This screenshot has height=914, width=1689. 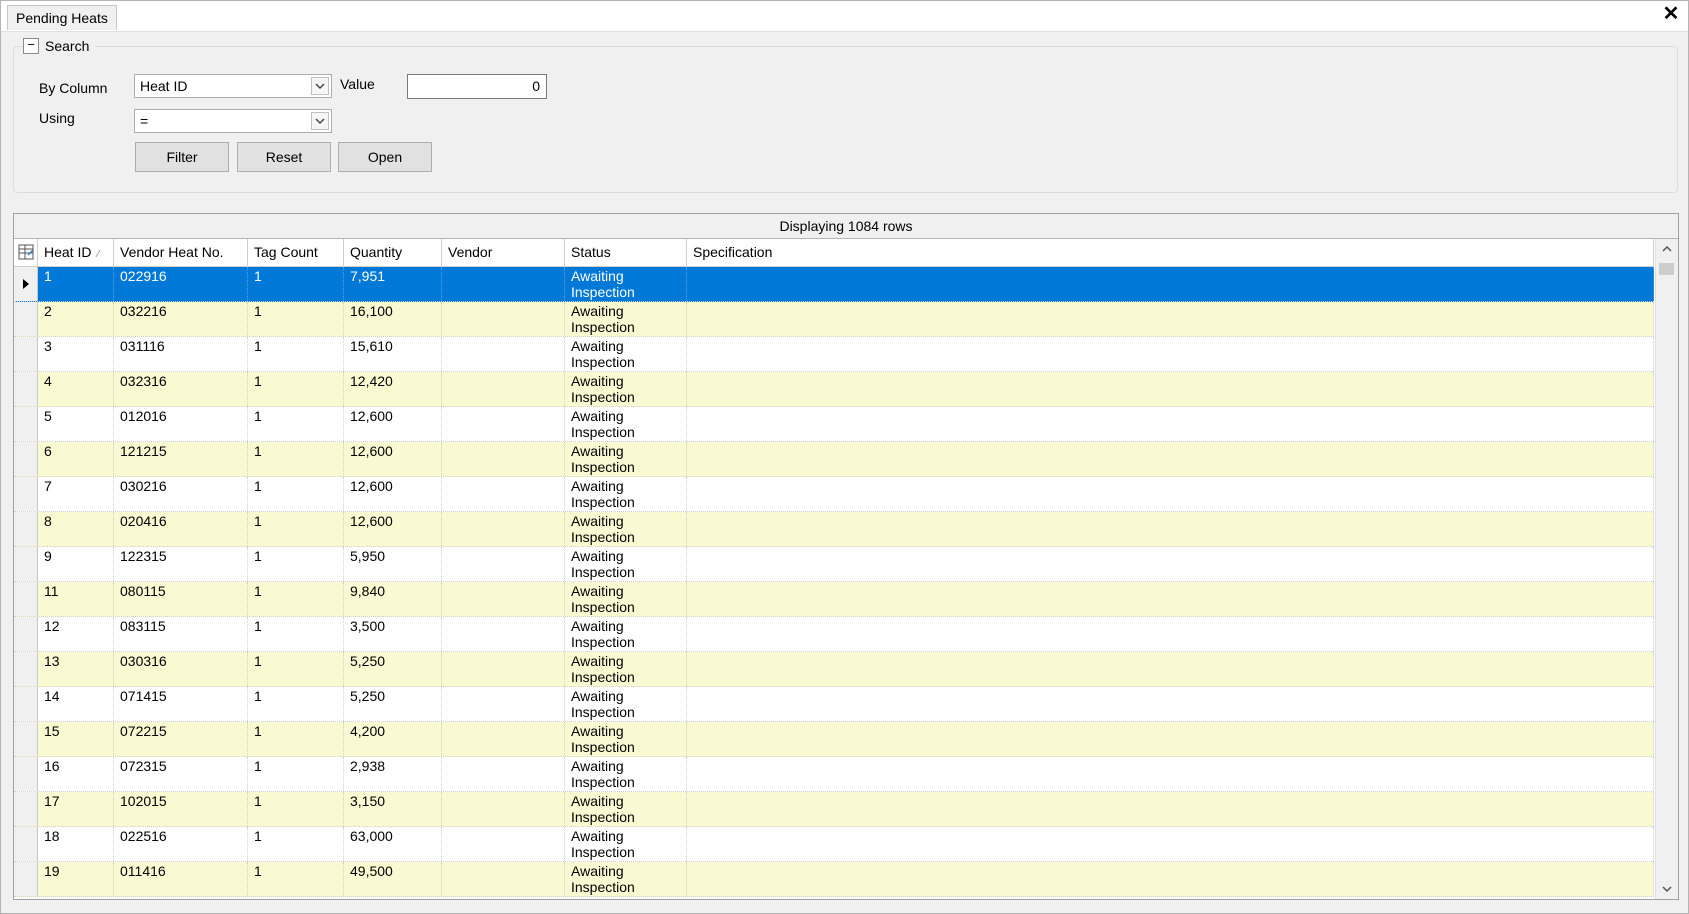 What do you see at coordinates (626, 252) in the screenshot?
I see `col-header-status: Status` at bounding box center [626, 252].